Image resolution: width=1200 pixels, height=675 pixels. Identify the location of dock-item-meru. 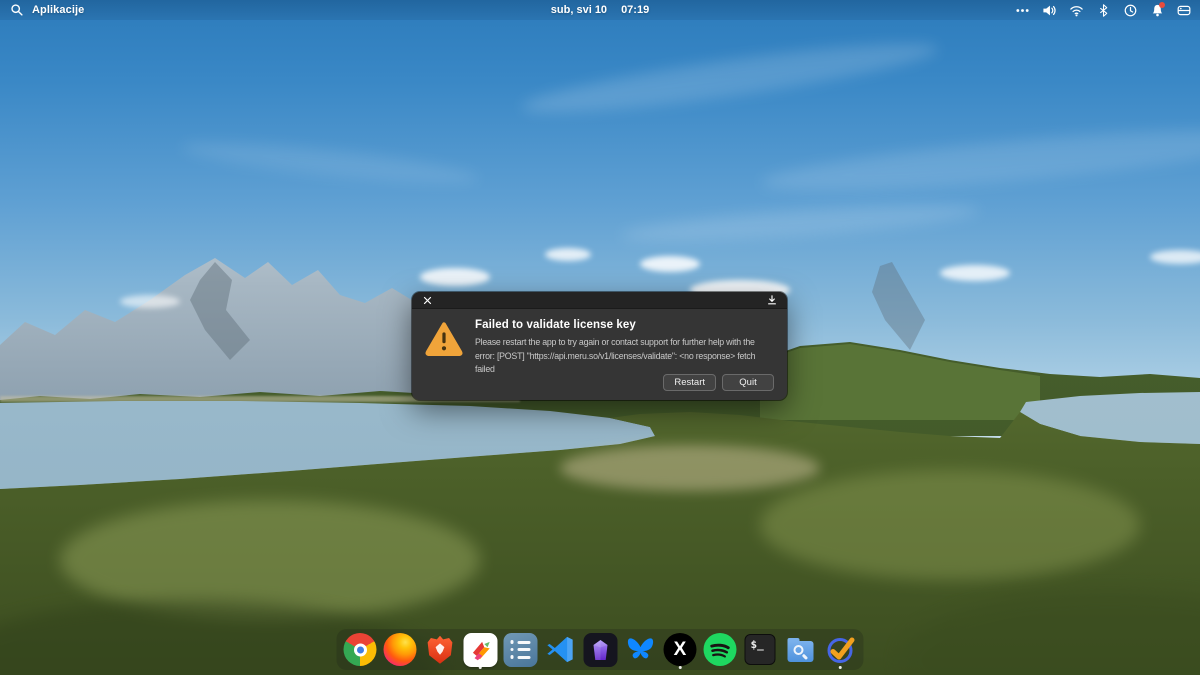
(480, 649).